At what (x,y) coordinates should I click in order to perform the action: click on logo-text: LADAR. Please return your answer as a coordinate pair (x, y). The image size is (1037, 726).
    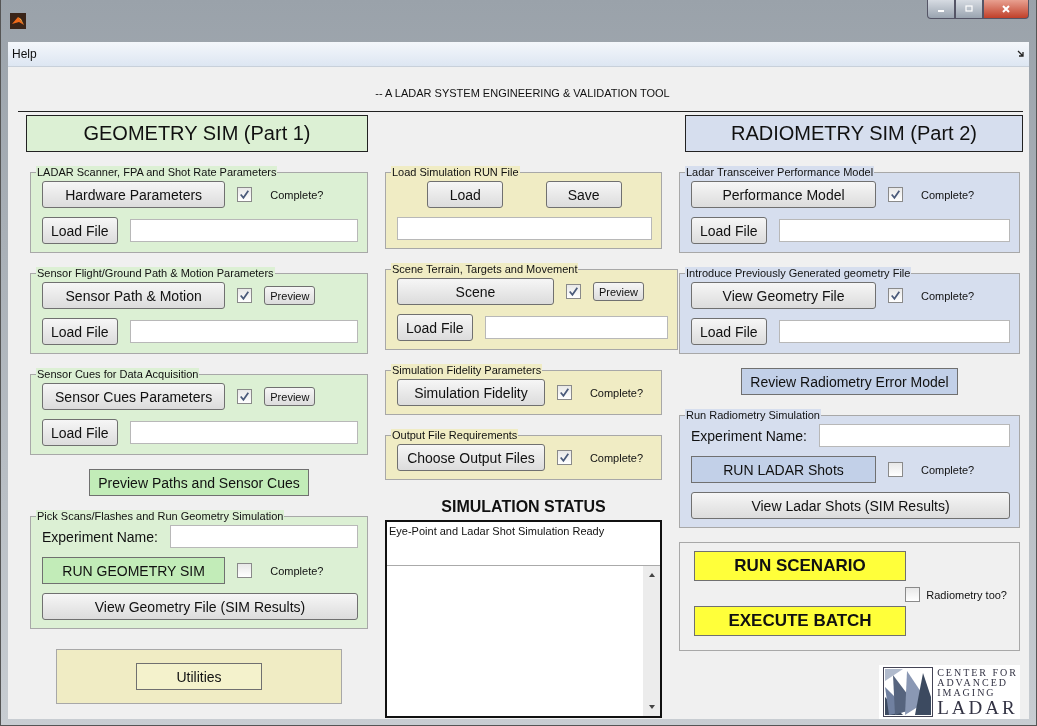
    Looking at the image, I should click on (977, 707).